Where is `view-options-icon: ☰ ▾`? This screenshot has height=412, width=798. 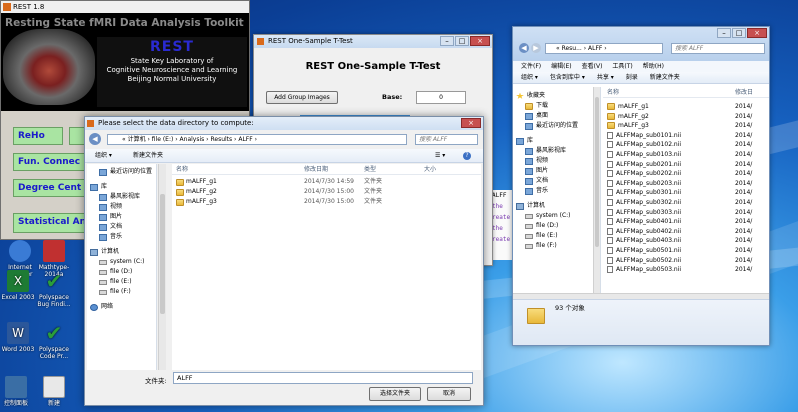 view-options-icon: ☰ ▾ is located at coordinates (440, 156).